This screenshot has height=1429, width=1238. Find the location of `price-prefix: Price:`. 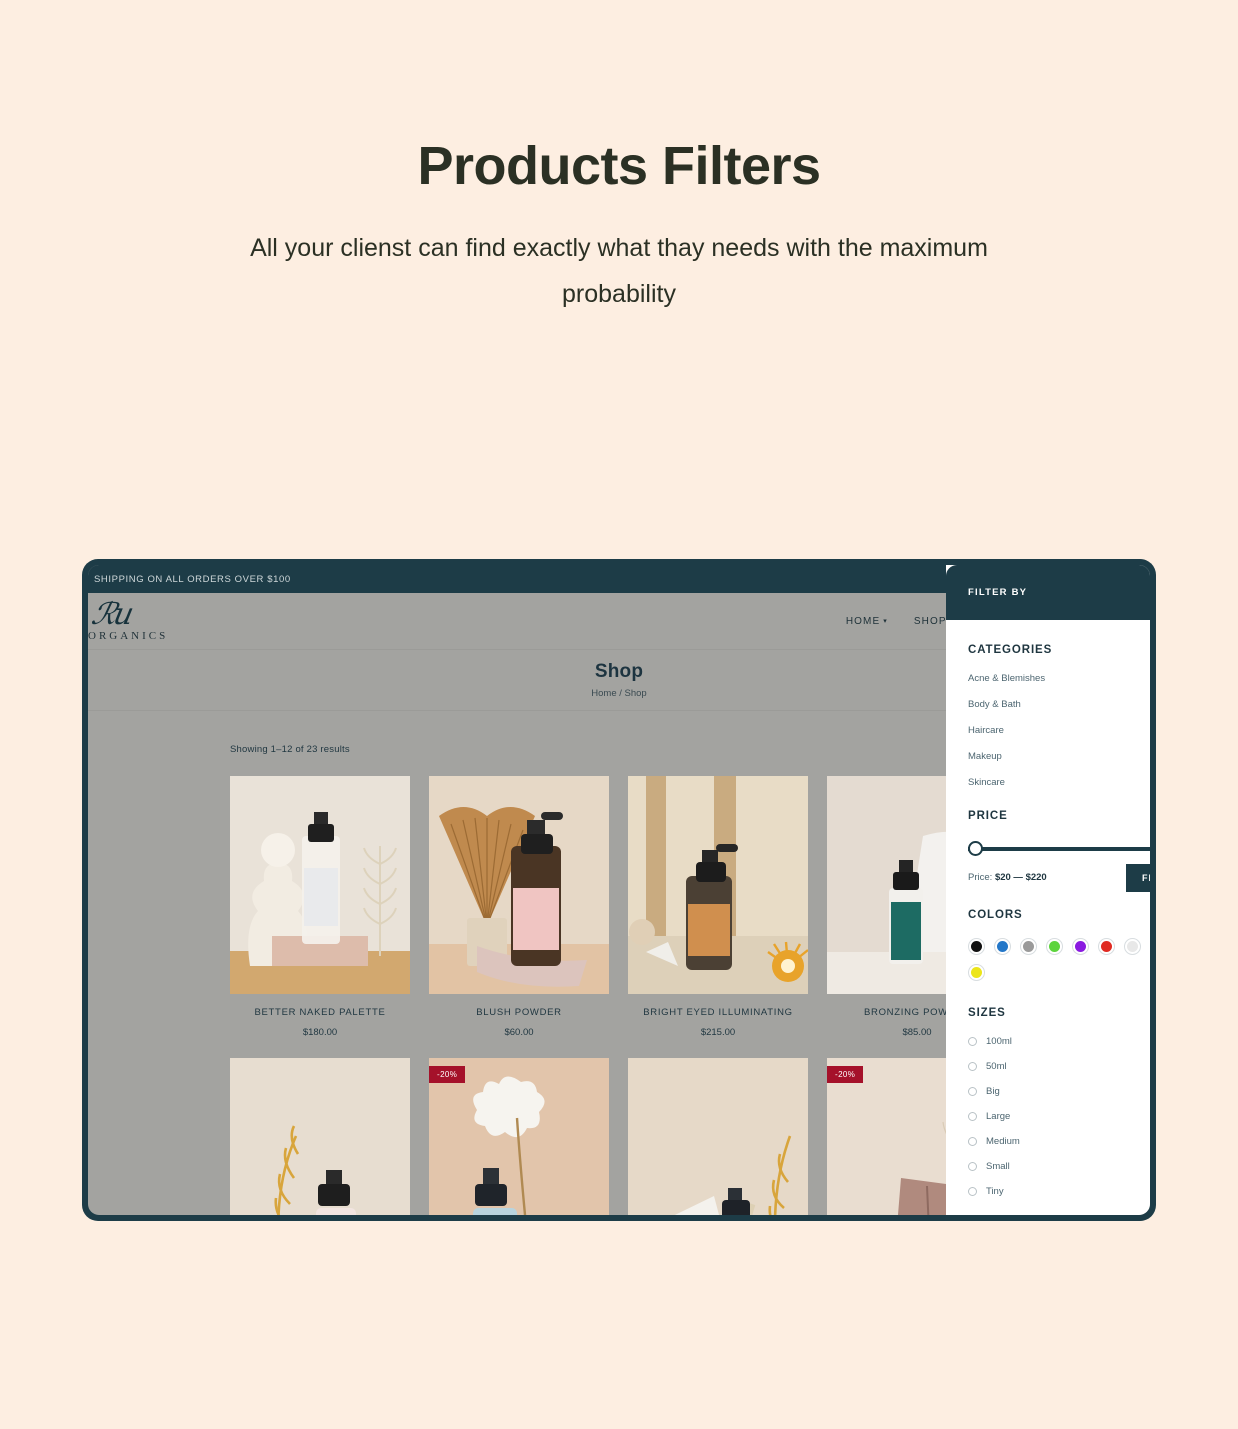

price-prefix: Price: is located at coordinates (980, 877).